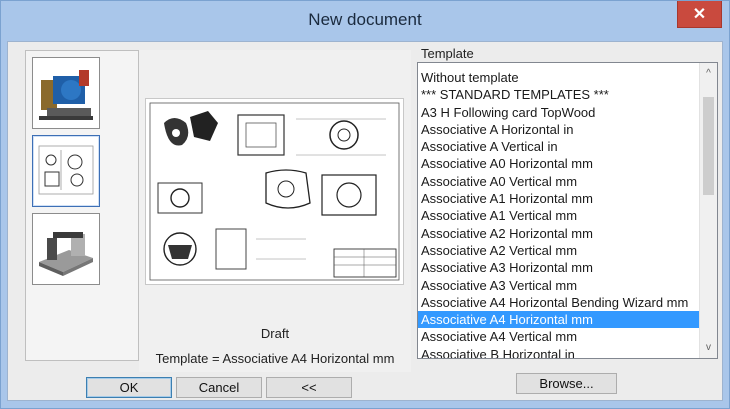 The height and width of the screenshot is (409, 730). What do you see at coordinates (708, 146) in the screenshot?
I see `scroll-thumb` at bounding box center [708, 146].